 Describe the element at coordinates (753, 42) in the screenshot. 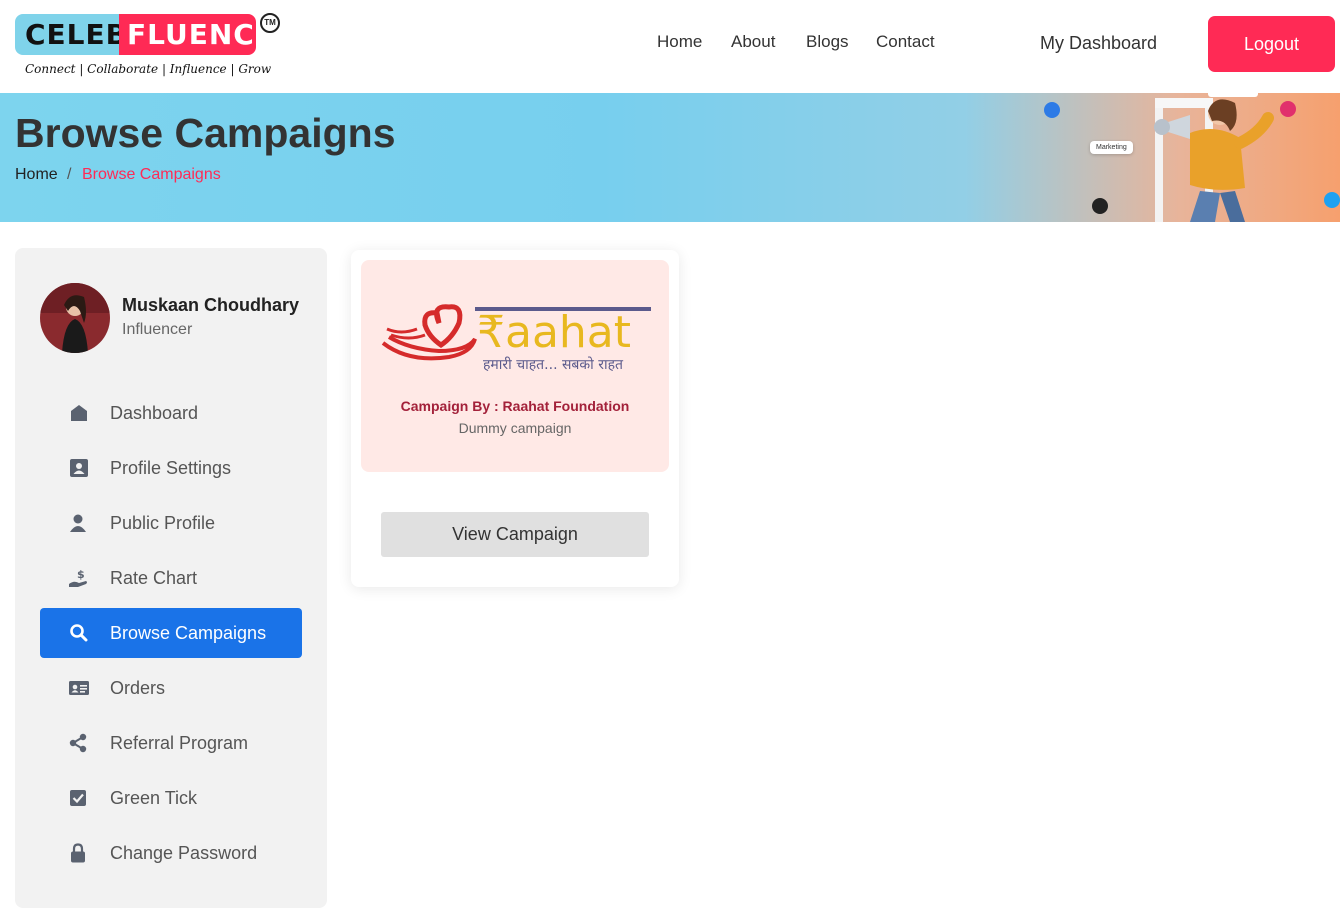

I see `nav-about: About` at that location.